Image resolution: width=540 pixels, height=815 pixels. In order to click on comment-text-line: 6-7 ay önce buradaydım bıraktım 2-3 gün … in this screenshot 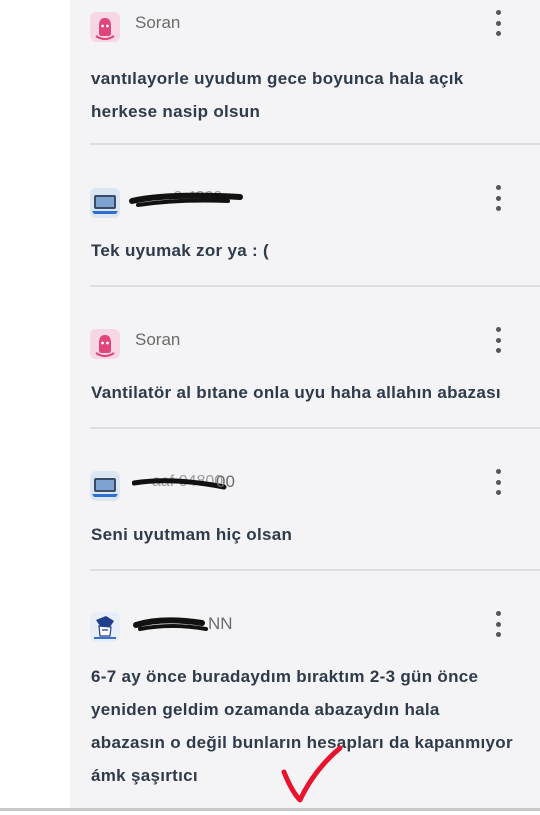, I will do `click(285, 676)`.